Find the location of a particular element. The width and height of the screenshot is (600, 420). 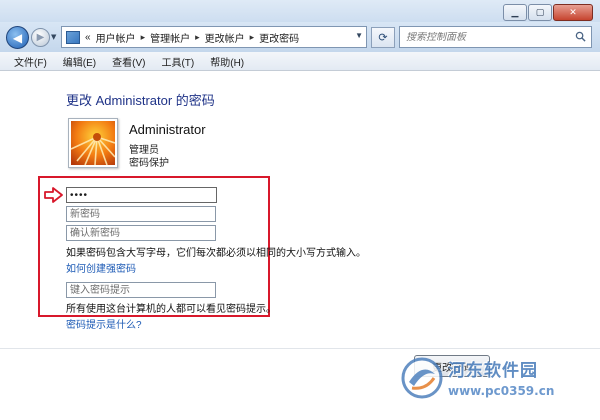

back-arrow-icon: ◀ is located at coordinates (17, 37).